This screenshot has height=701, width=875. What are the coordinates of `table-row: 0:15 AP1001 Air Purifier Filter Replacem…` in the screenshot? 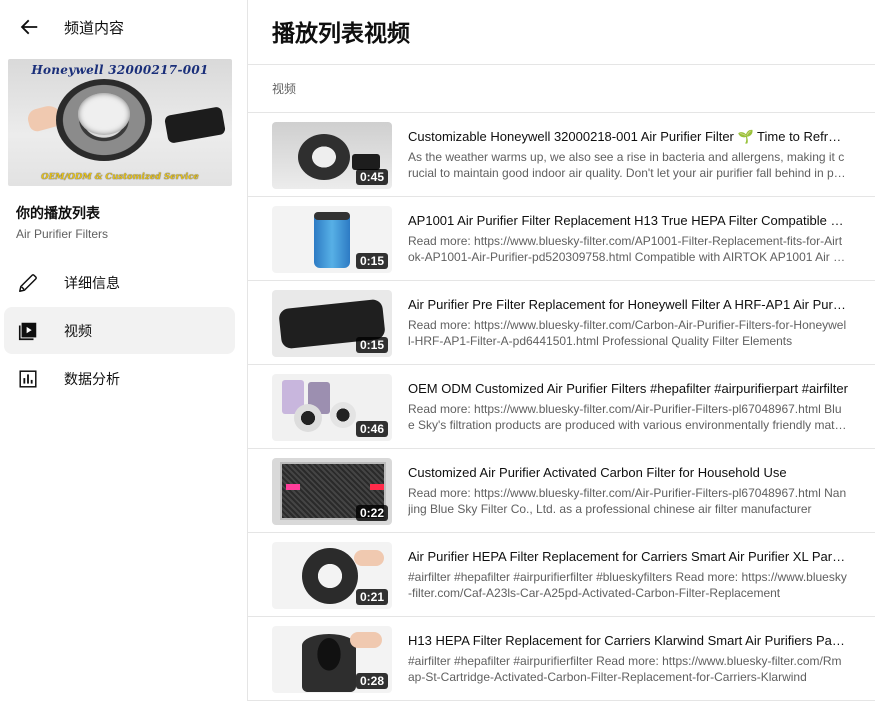 It's located at (561, 239).